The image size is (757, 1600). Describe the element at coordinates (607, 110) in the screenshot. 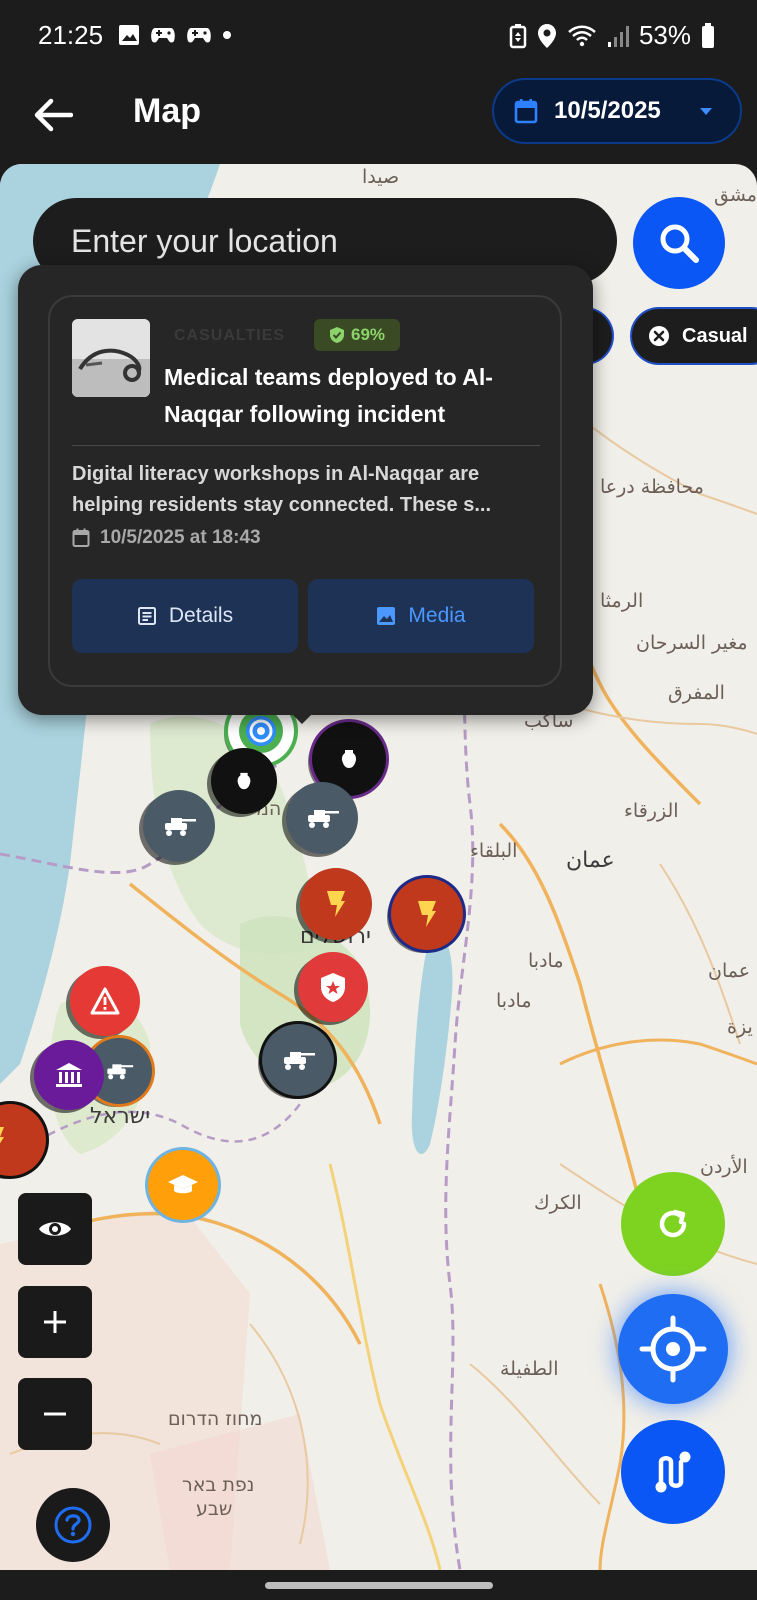

I see `selected-date: 10/5/2025` at that location.